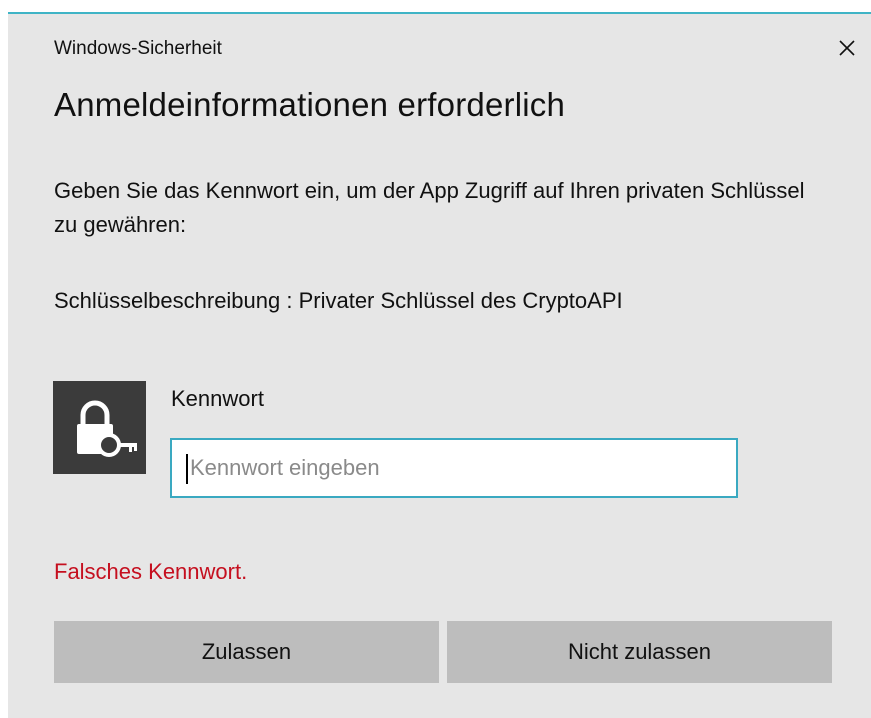  I want to click on allow-button: Zulassen, so click(246, 652).